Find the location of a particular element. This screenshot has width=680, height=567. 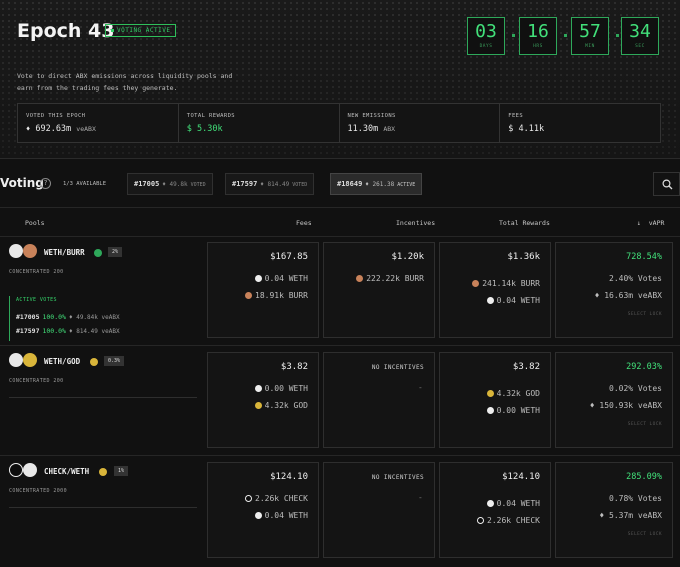

active-vote-row: #17005 100.0% ♦ 49.84k veABX is located at coordinates (68, 317).